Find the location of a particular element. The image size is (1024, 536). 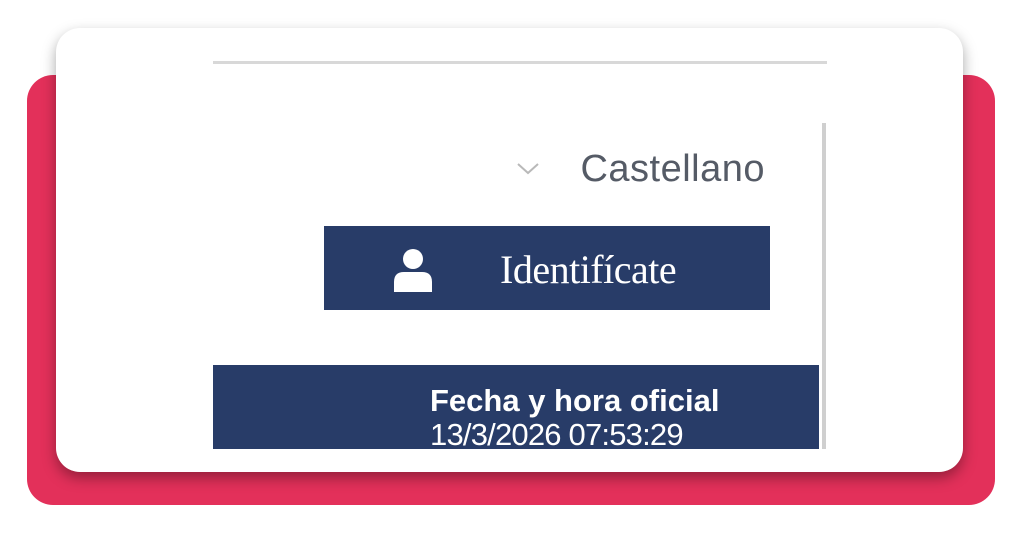

login-button-label: Identifícate is located at coordinates (588, 269).